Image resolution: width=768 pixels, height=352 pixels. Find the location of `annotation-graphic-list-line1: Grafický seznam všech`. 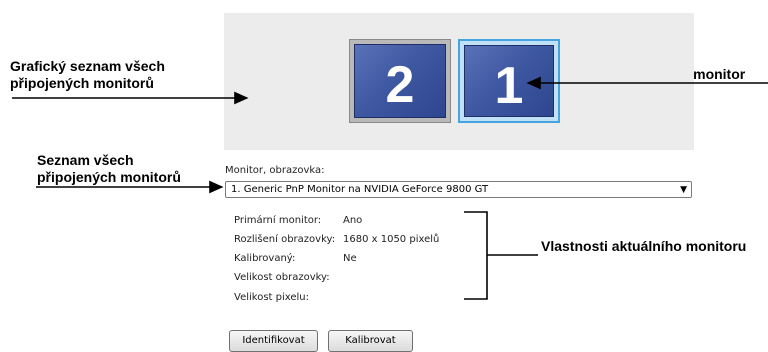

annotation-graphic-list-line1: Grafický seznam všech is located at coordinates (87, 66).